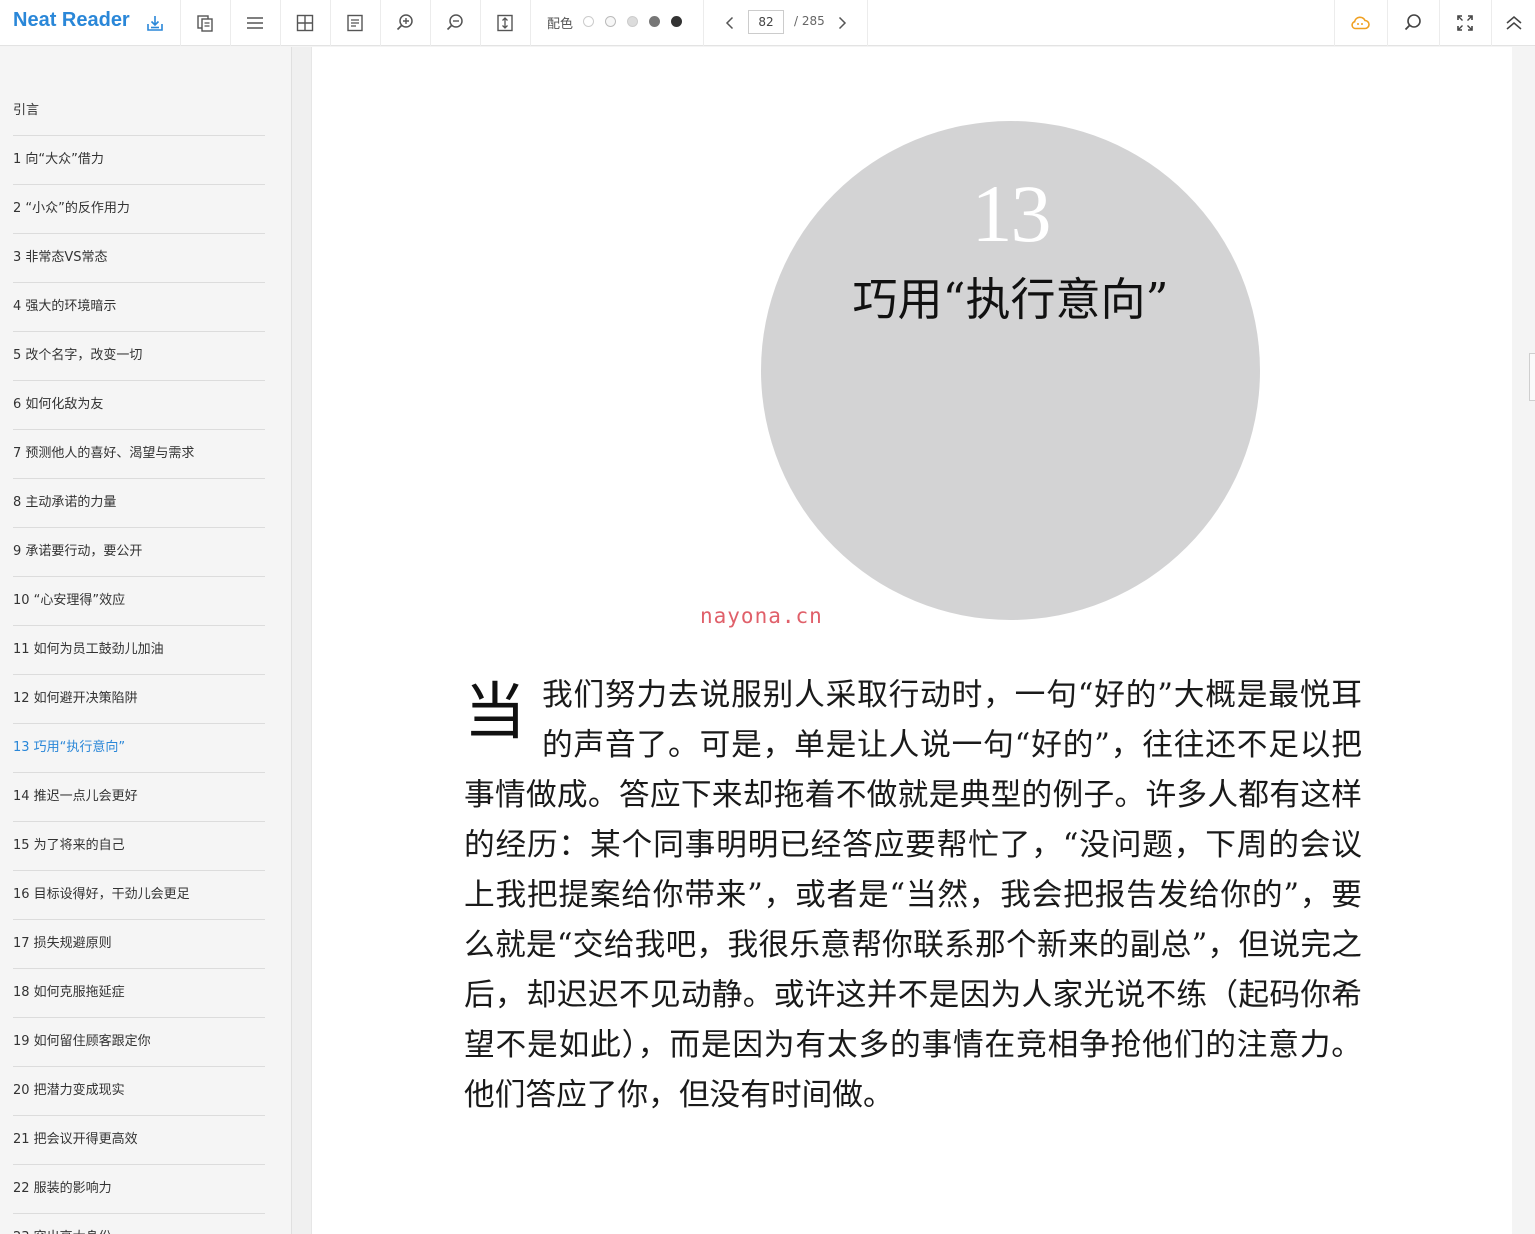 The height and width of the screenshot is (1234, 1535). What do you see at coordinates (255, 23) in the screenshot?
I see `menu-icon` at bounding box center [255, 23].